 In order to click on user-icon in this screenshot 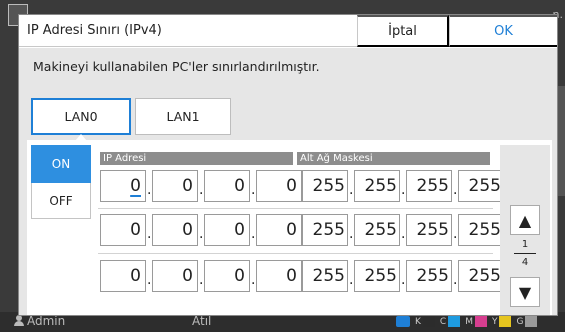, I will do `click(19, 320)`.